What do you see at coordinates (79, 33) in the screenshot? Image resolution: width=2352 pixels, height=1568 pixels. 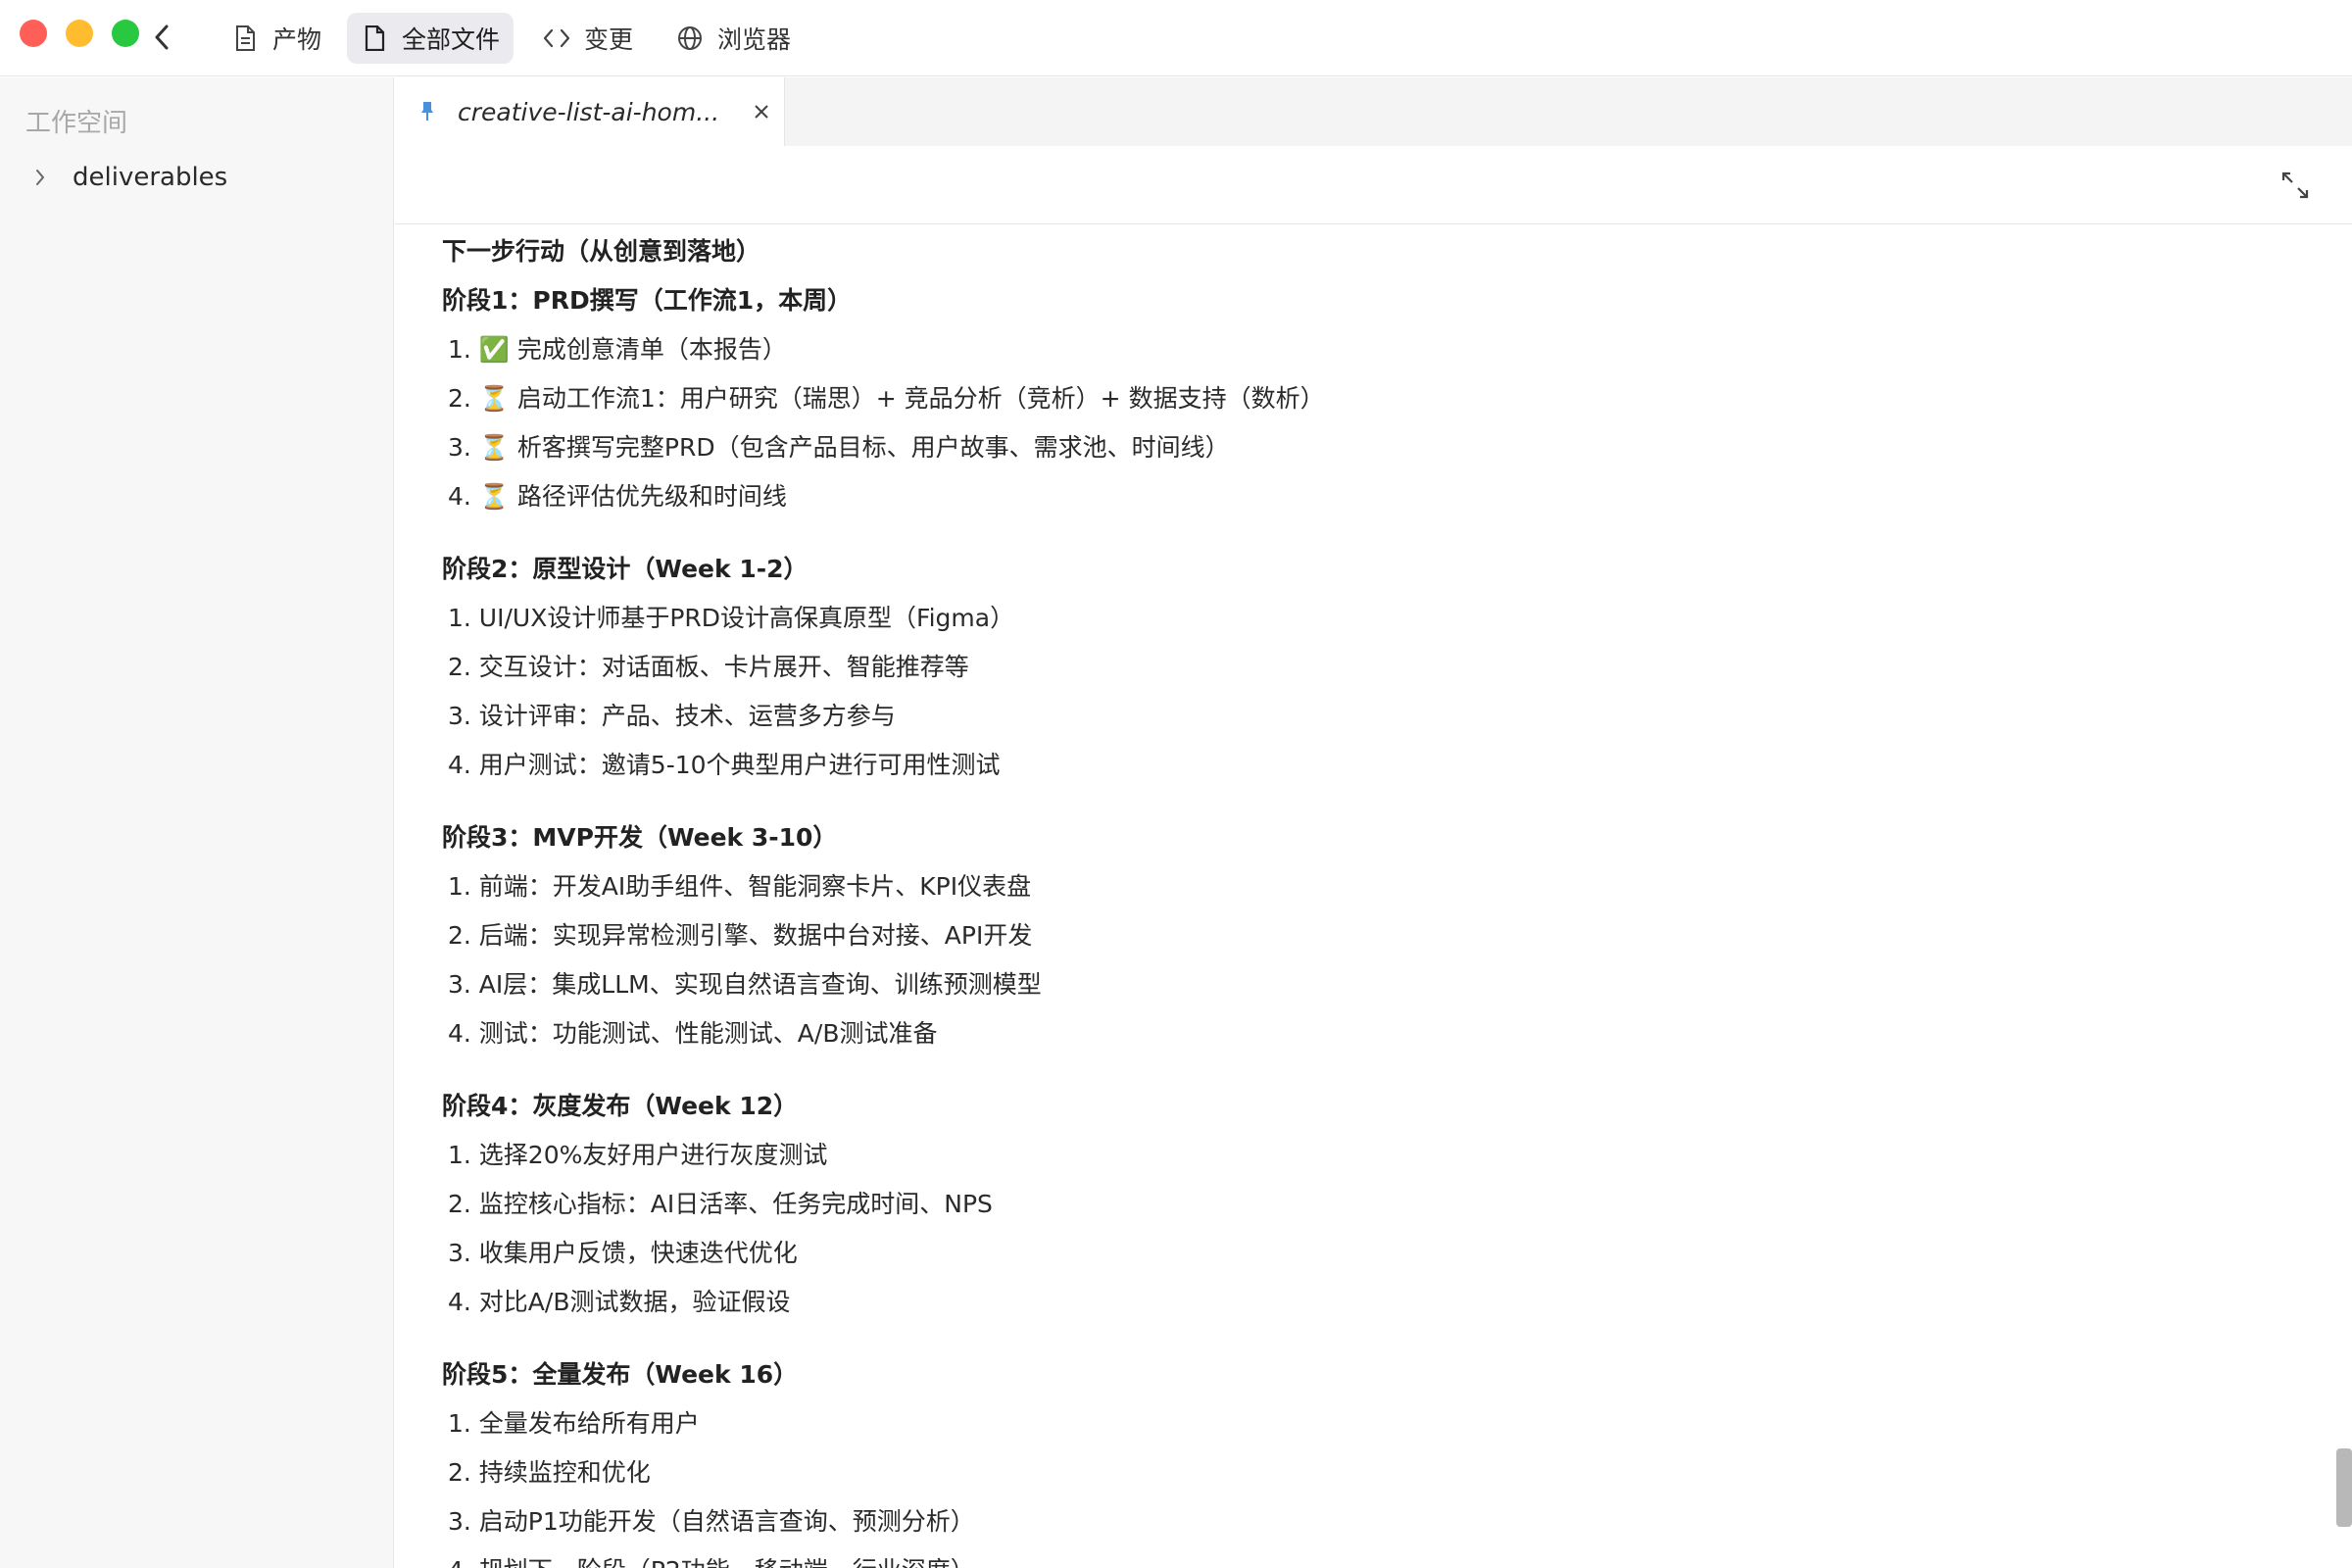 I see `minimize-window-button` at bounding box center [79, 33].